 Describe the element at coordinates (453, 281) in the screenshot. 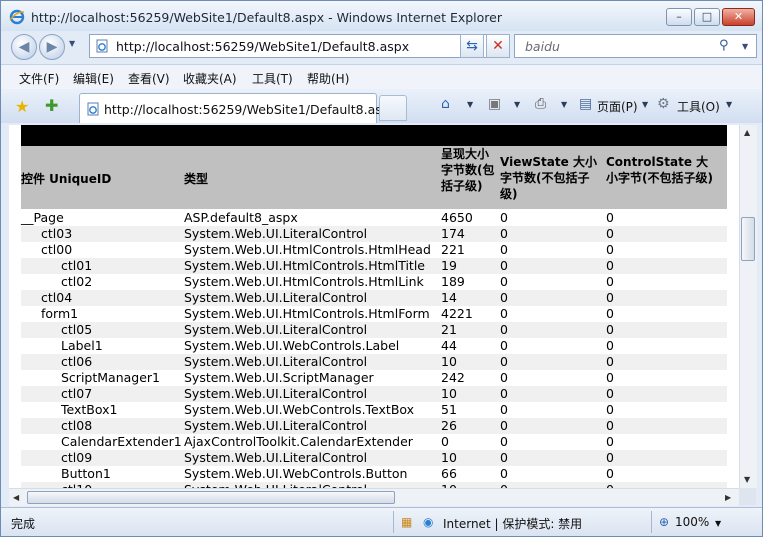

I see `cell-render-size: 189` at that location.